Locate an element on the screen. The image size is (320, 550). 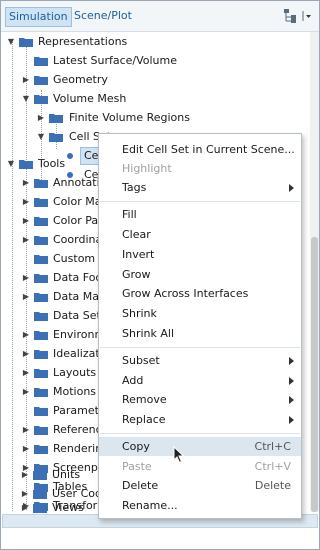
menu-item-highlight: Highlight is located at coordinates (200, 168).